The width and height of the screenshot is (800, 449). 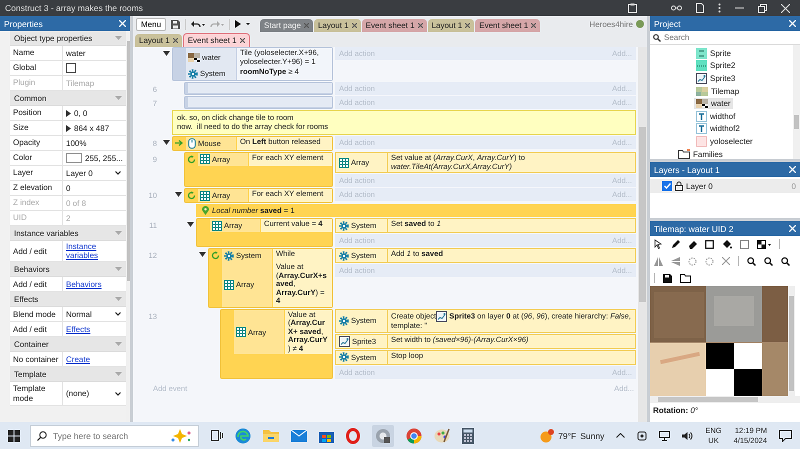 What do you see at coordinates (468, 436) in the screenshot?
I see `calculator-icon` at bounding box center [468, 436].